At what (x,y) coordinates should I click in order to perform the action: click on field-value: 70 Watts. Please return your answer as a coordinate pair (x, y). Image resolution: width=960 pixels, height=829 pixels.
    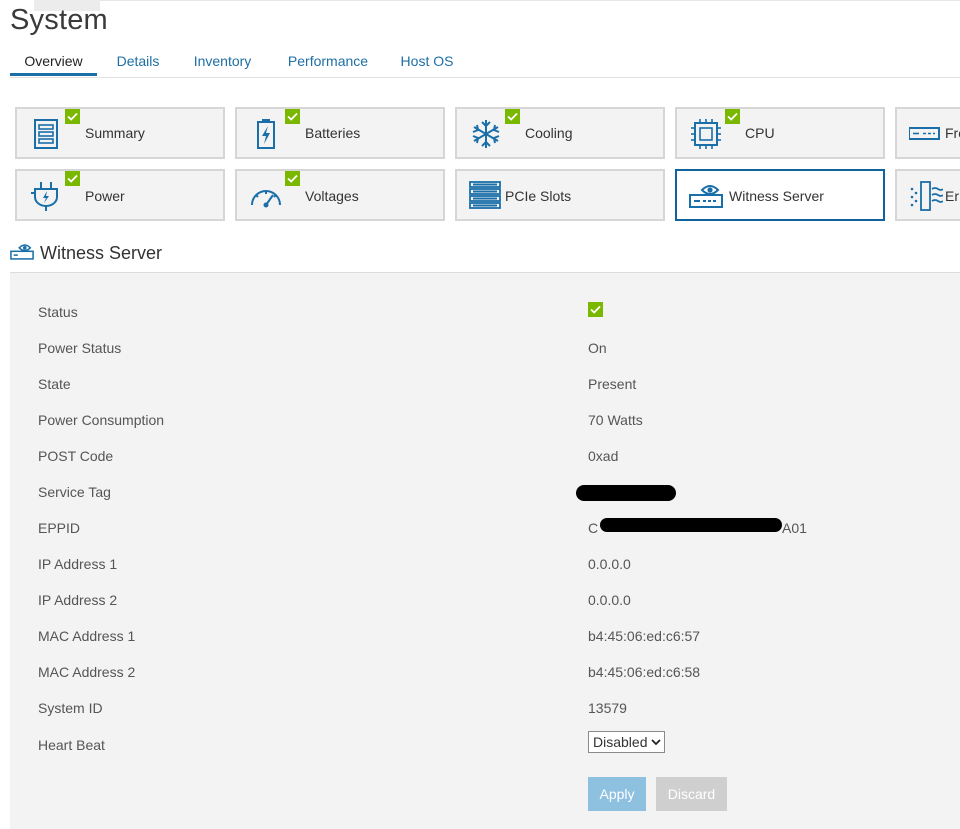
    Looking at the image, I should click on (615, 420).